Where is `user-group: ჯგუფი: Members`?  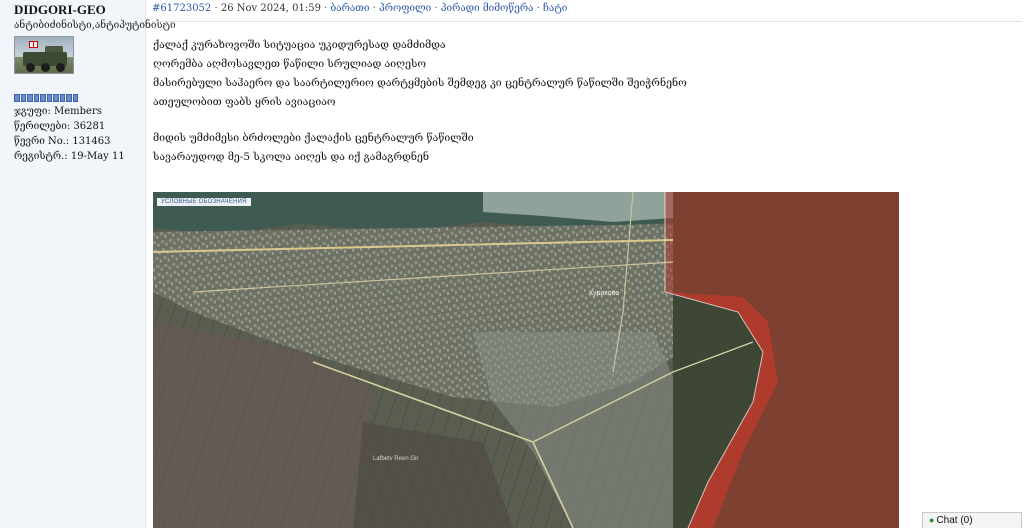
user-group: ჯგუფი: Members is located at coordinates (58, 111).